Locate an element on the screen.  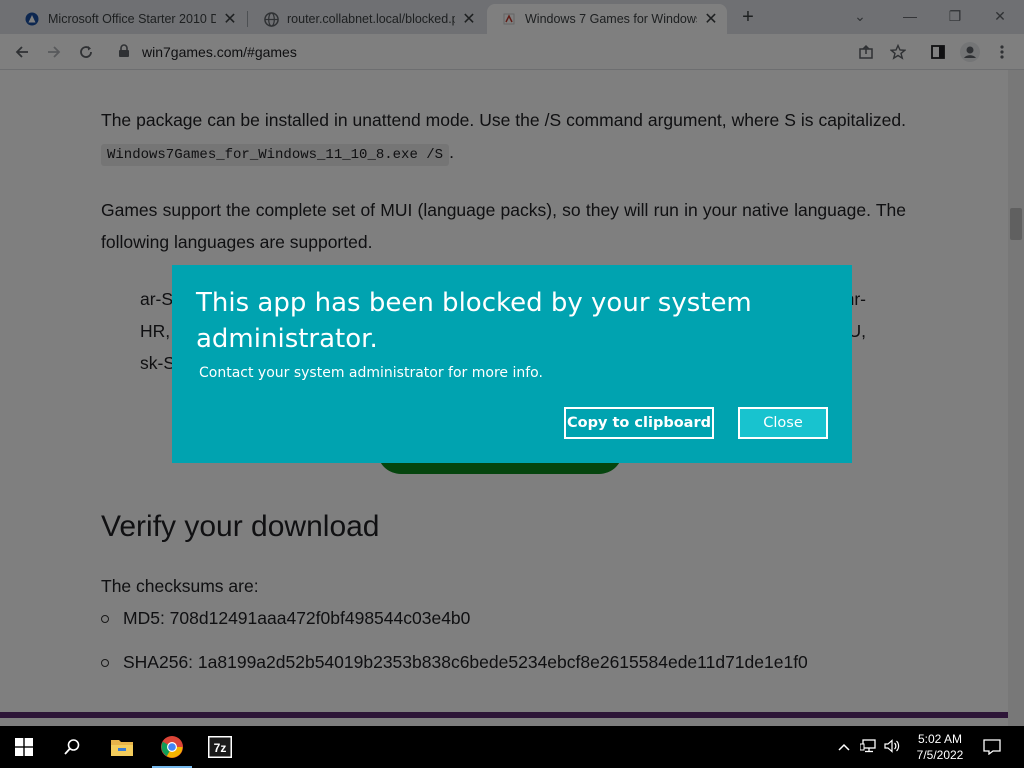
svg-text: 7z is located at coordinates (220, 748).